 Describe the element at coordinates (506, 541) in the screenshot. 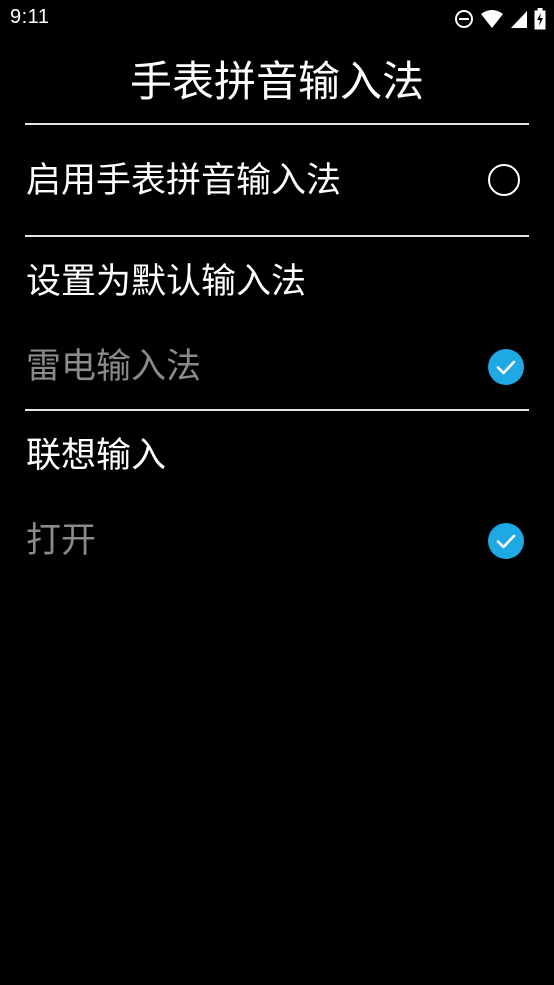

I see `predictive-input-check-icon` at that location.